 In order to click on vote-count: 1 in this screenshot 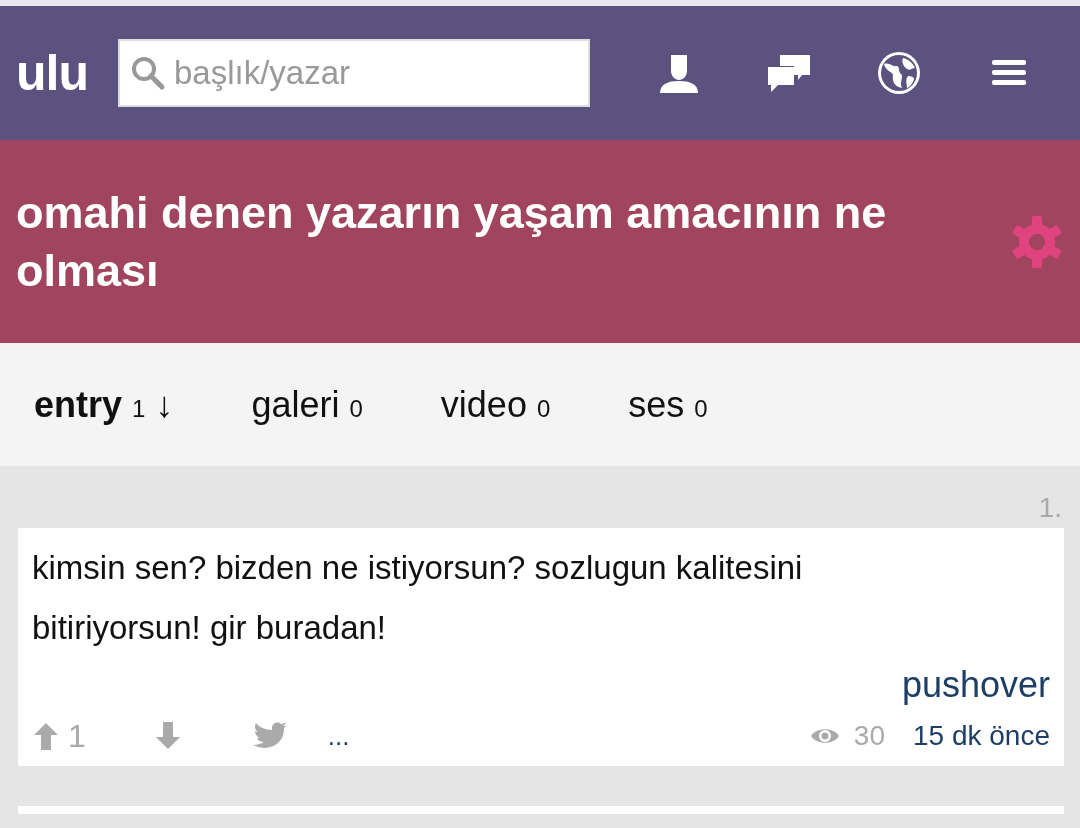, I will do `click(77, 736)`.